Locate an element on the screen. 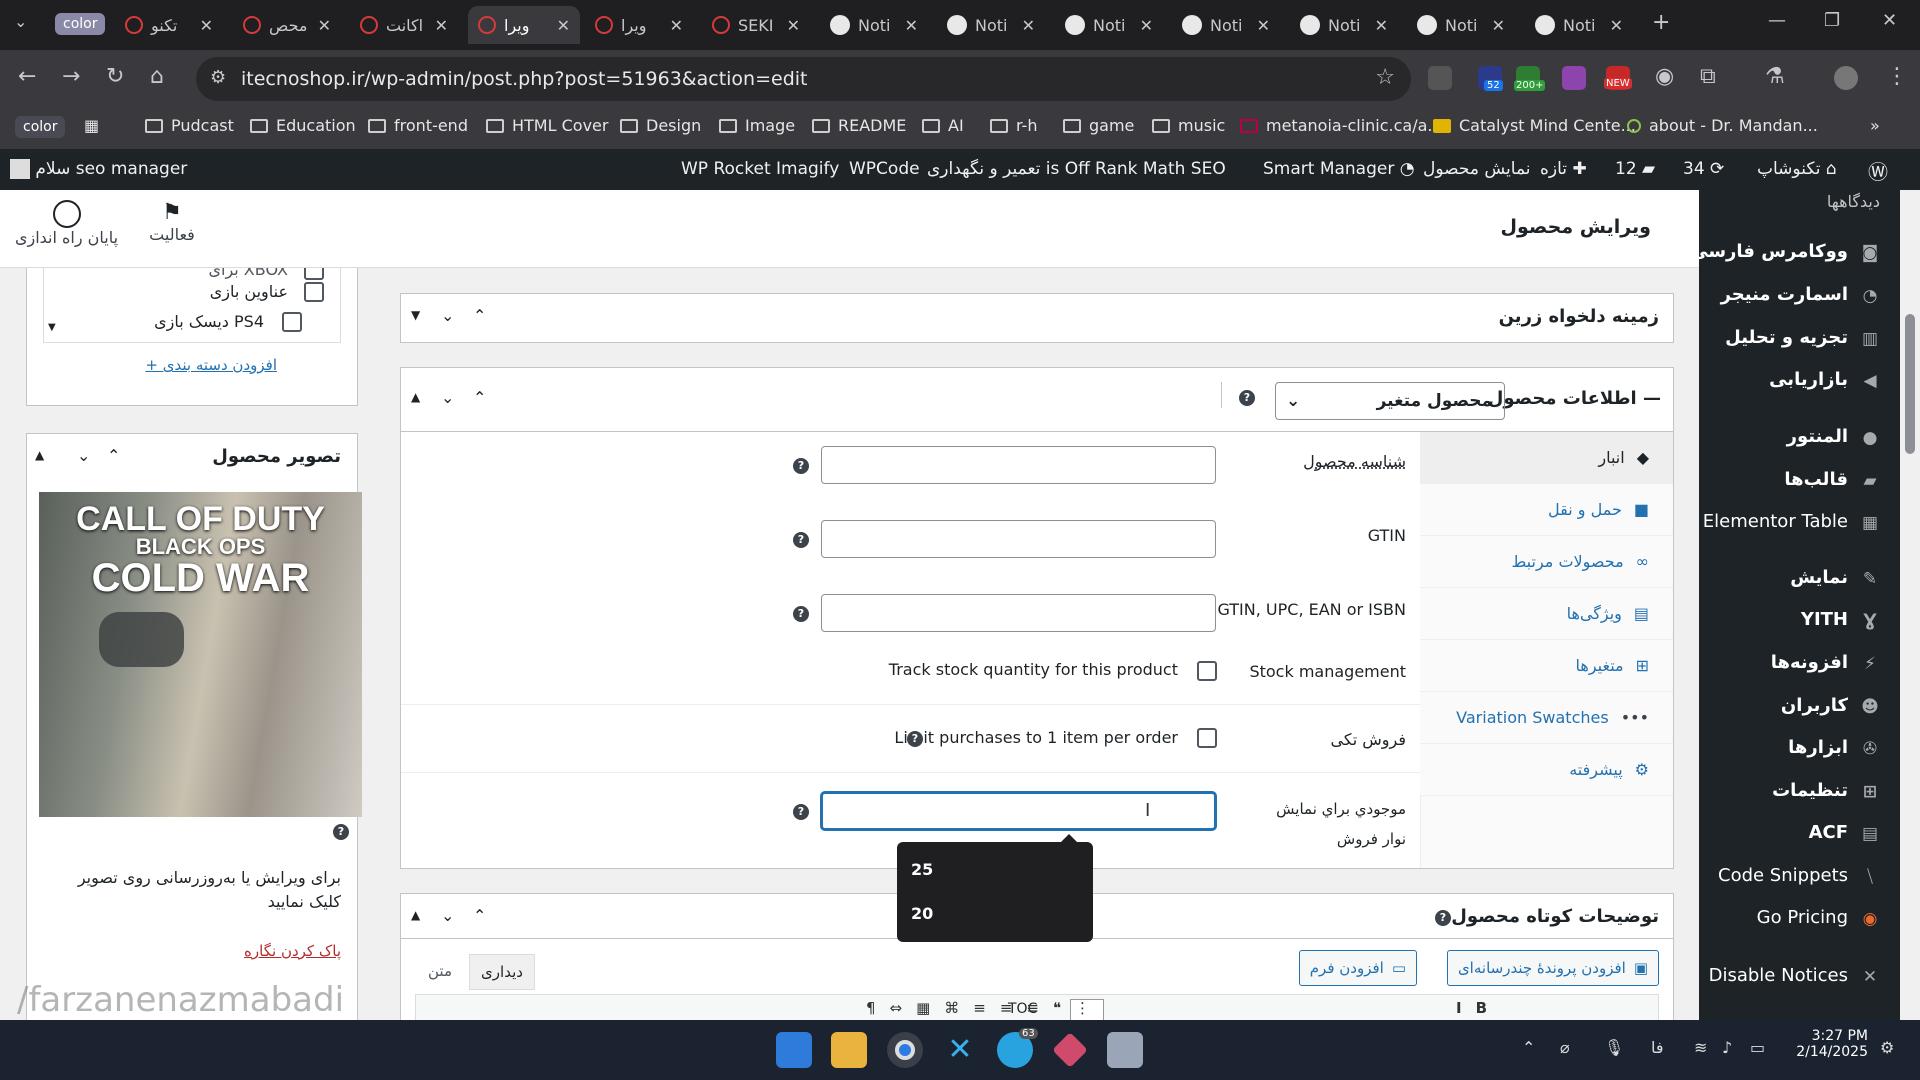 The width and height of the screenshot is (1920, 1080). file-explorer-icon is located at coordinates (849, 1050).